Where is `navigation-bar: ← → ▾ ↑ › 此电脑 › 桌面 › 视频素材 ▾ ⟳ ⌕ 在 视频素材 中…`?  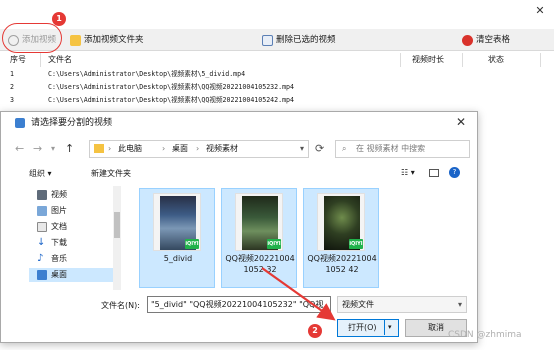
navigation-bar: ← → ▾ ↑ › 此电脑 › 桌面 › 视频素材 ▾ ⟳ ⌕ 在 视频素材 中… is located at coordinates (240, 149).